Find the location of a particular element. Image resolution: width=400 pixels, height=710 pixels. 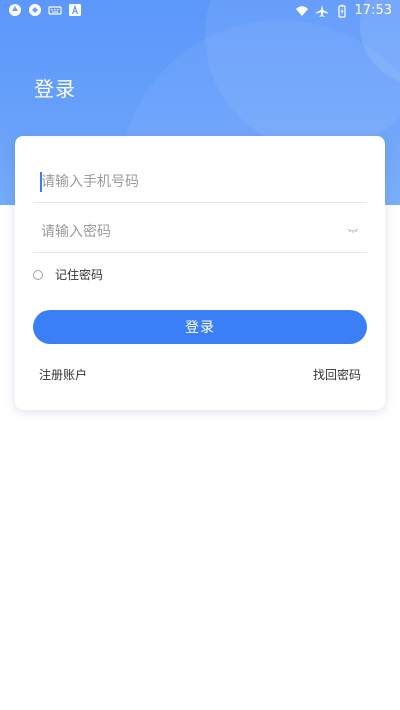

remember-radio is located at coordinates (38, 274).